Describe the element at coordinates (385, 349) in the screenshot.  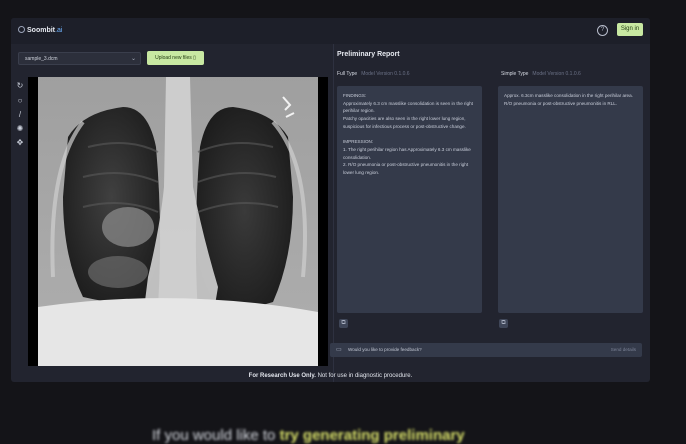
I see `feedback-prompt: Would you like to provide feedback?` at that location.